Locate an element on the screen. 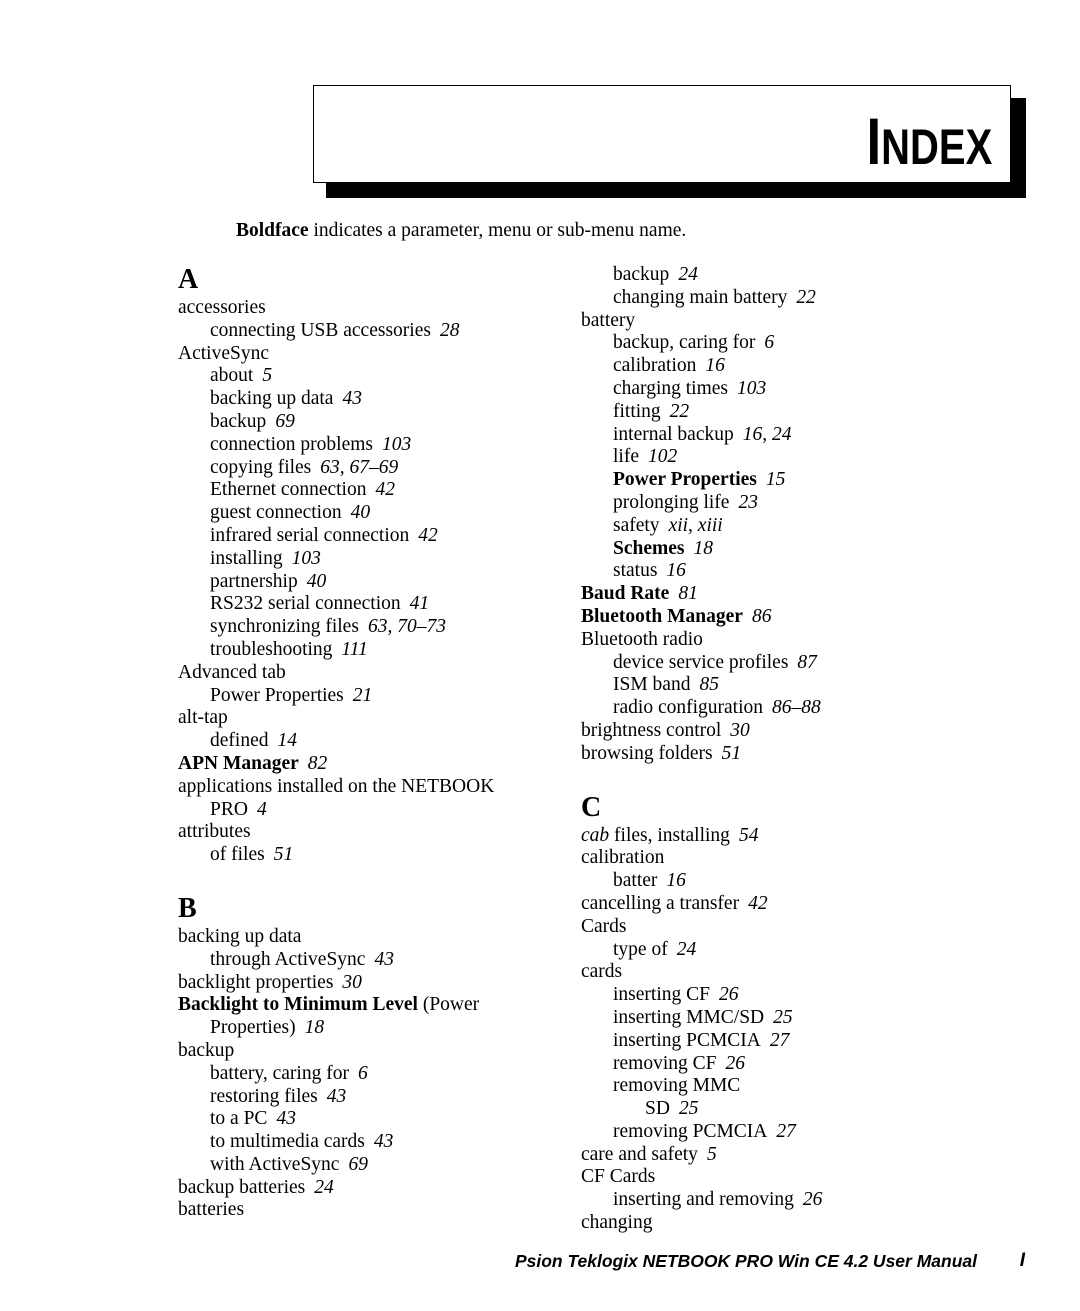 This screenshot has width=1080, height=1311. section-letter-heading: B is located at coordinates (187, 908).